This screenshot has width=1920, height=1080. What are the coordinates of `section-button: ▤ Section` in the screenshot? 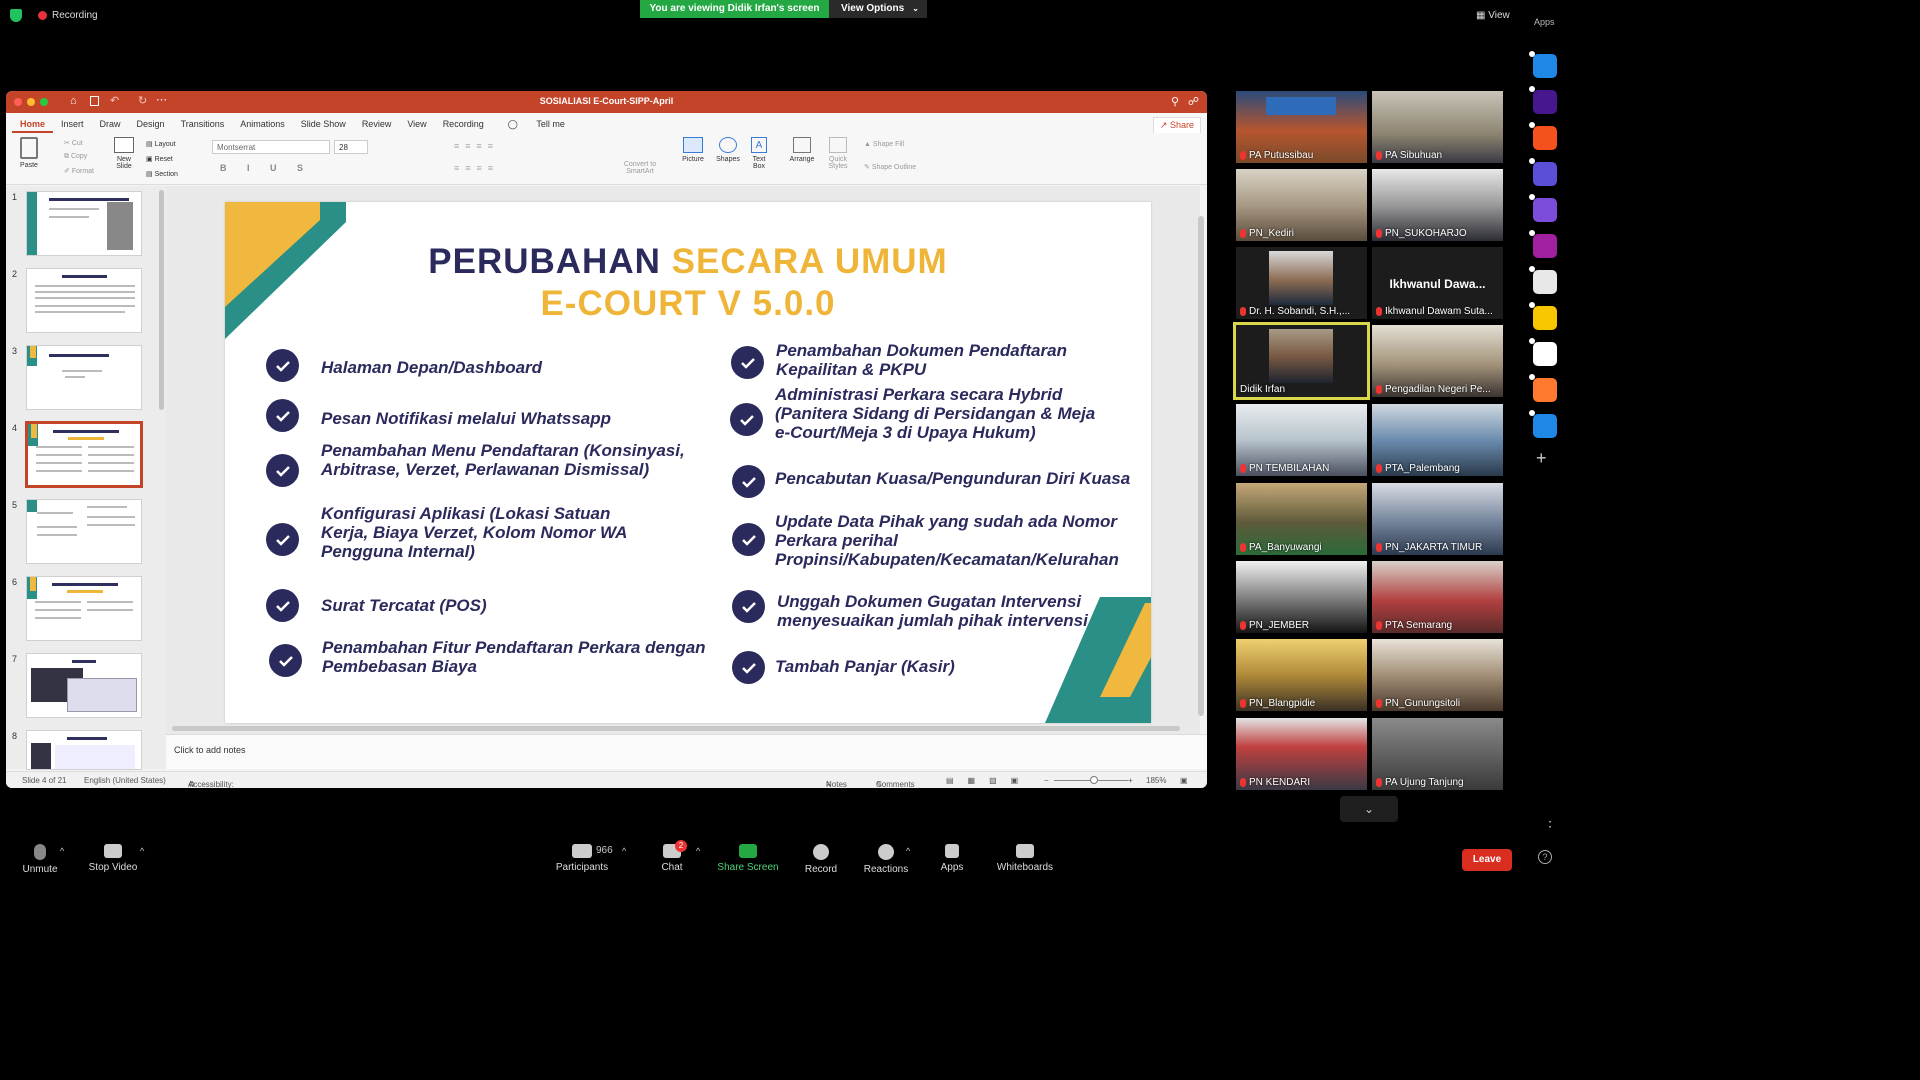 It's located at (162, 174).